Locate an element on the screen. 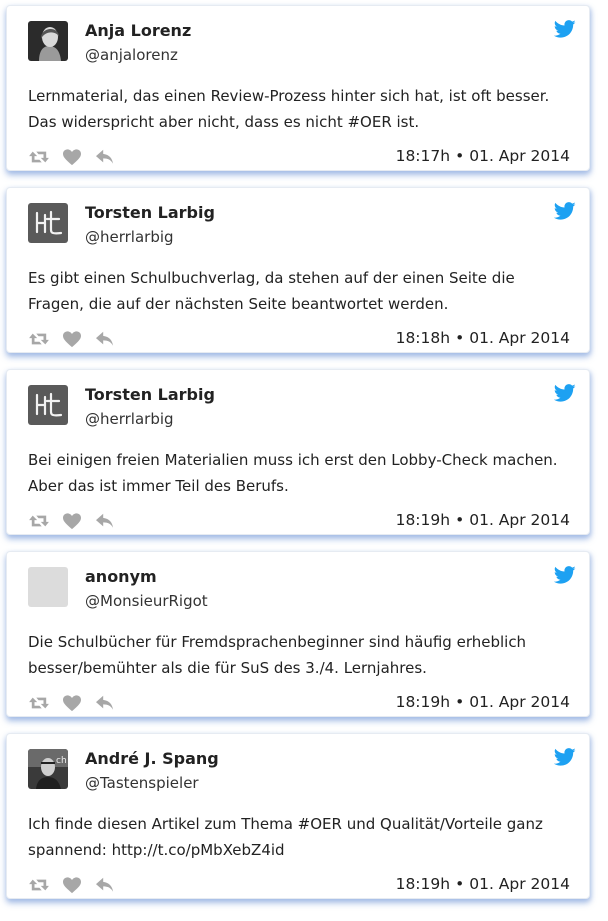 The width and height of the screenshot is (608, 921). tweet-timestamp: 18:17h • 01. Apr 2014 is located at coordinates (483, 156).